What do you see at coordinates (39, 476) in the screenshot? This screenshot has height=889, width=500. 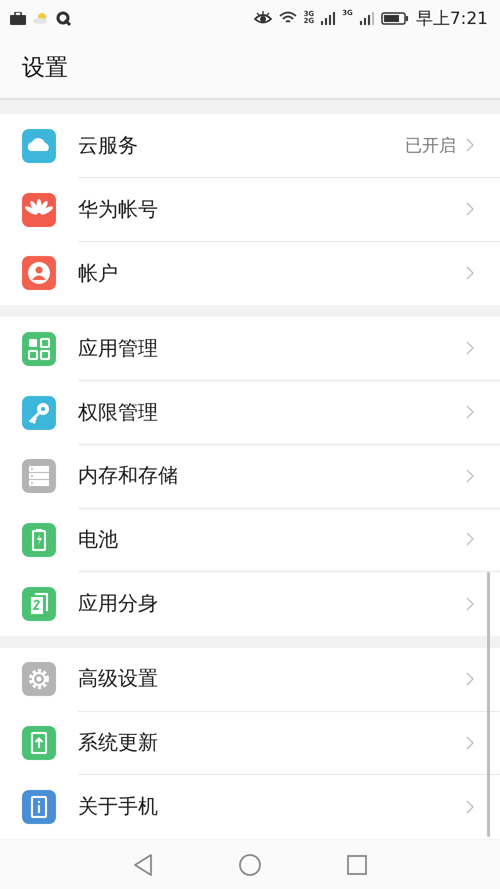 I see `storage-icon` at bounding box center [39, 476].